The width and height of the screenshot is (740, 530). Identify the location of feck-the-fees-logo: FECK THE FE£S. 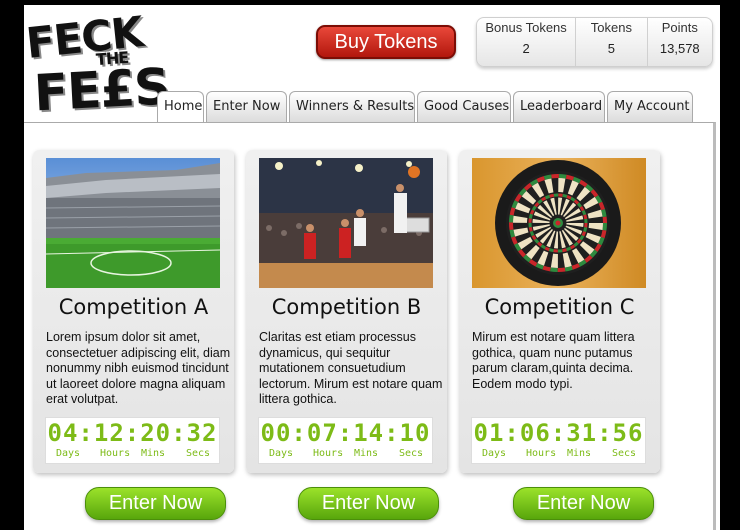
(97, 64).